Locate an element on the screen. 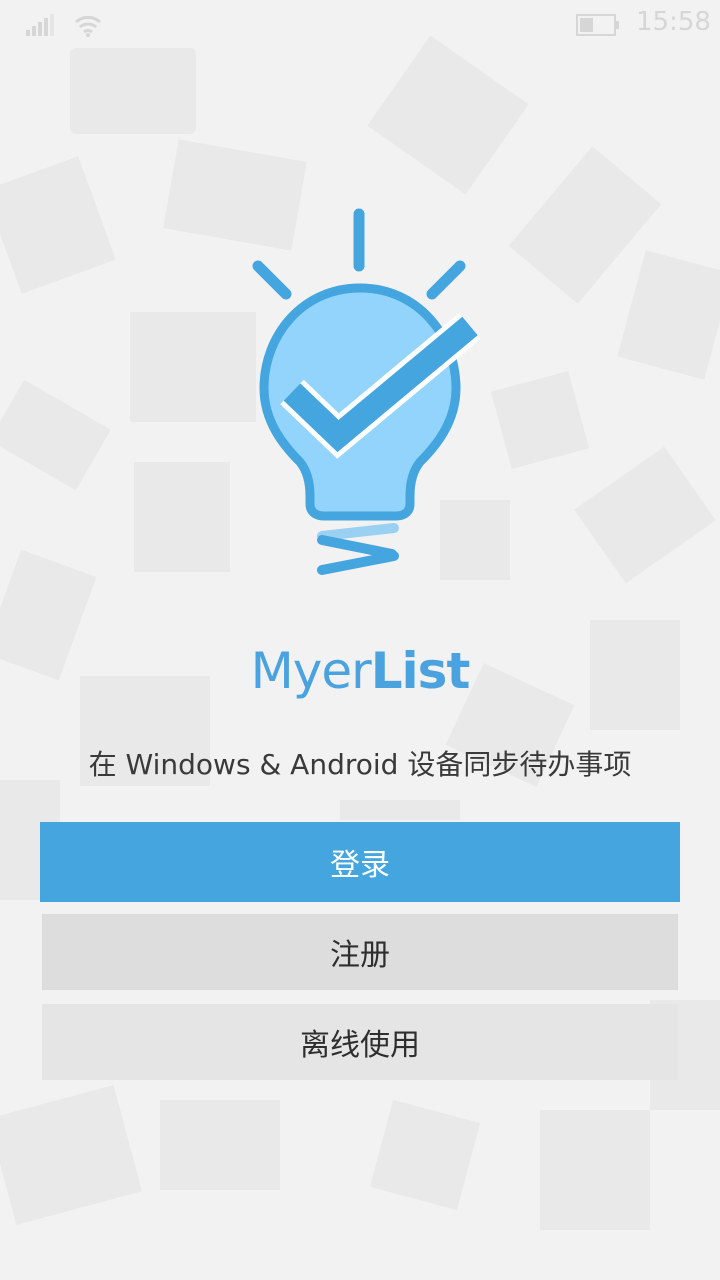 The image size is (720, 1280). app-title-light: Myer is located at coordinates (311, 671).